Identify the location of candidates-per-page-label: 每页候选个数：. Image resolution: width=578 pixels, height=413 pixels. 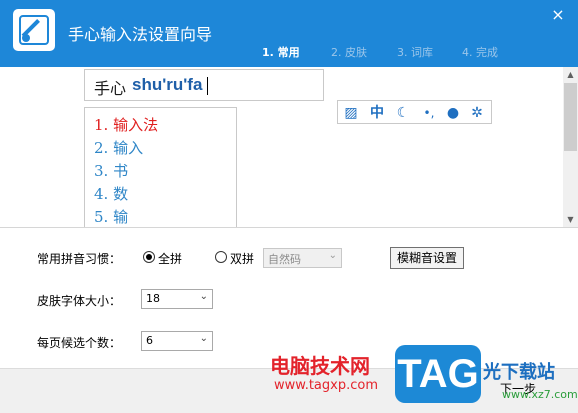
(79, 343).